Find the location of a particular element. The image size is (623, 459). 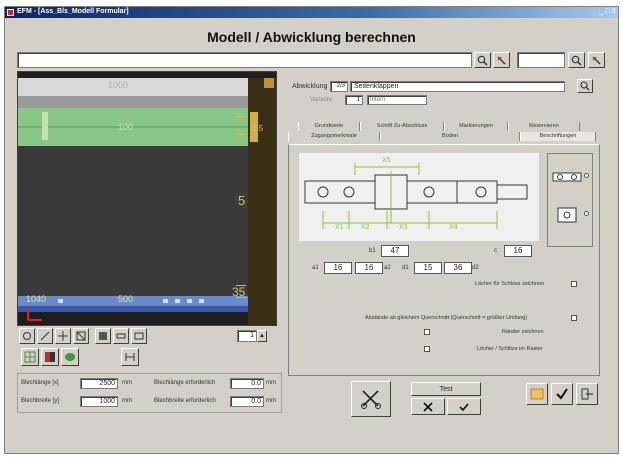

scissors-icon is located at coordinates (371, 399).